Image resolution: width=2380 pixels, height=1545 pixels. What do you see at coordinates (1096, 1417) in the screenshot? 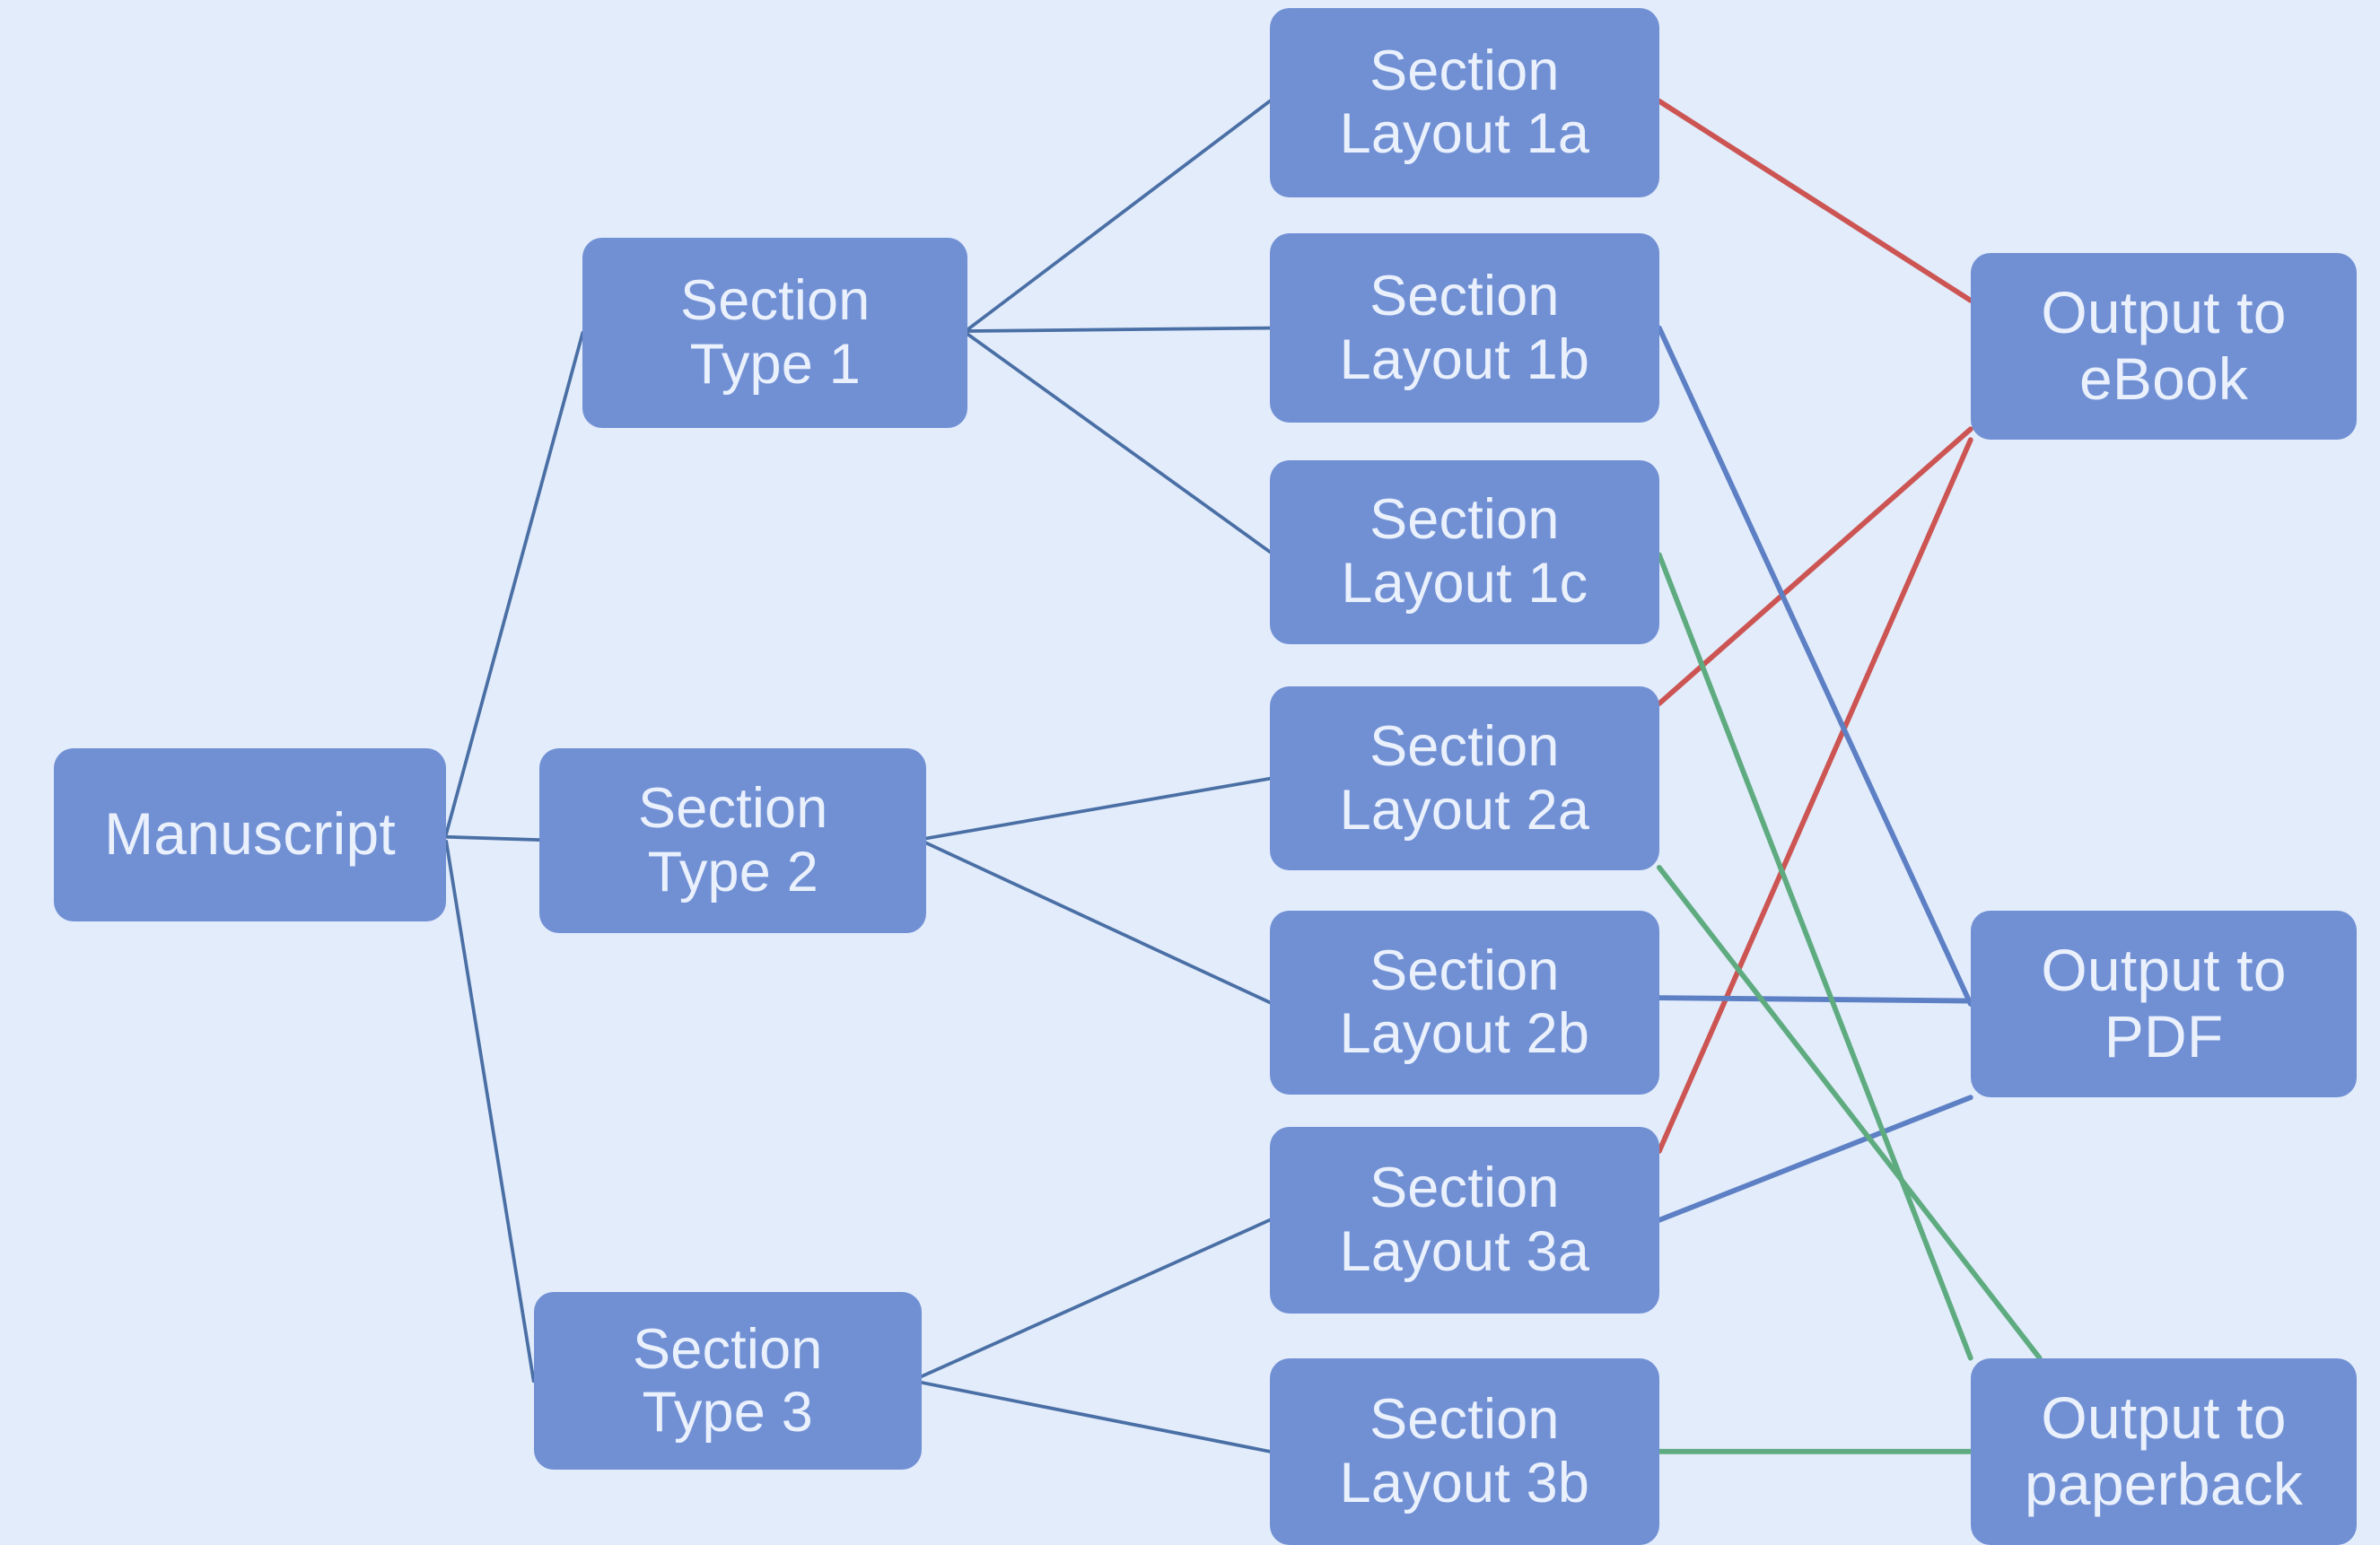
I see `edge-type3-to-layout3b` at bounding box center [1096, 1417].